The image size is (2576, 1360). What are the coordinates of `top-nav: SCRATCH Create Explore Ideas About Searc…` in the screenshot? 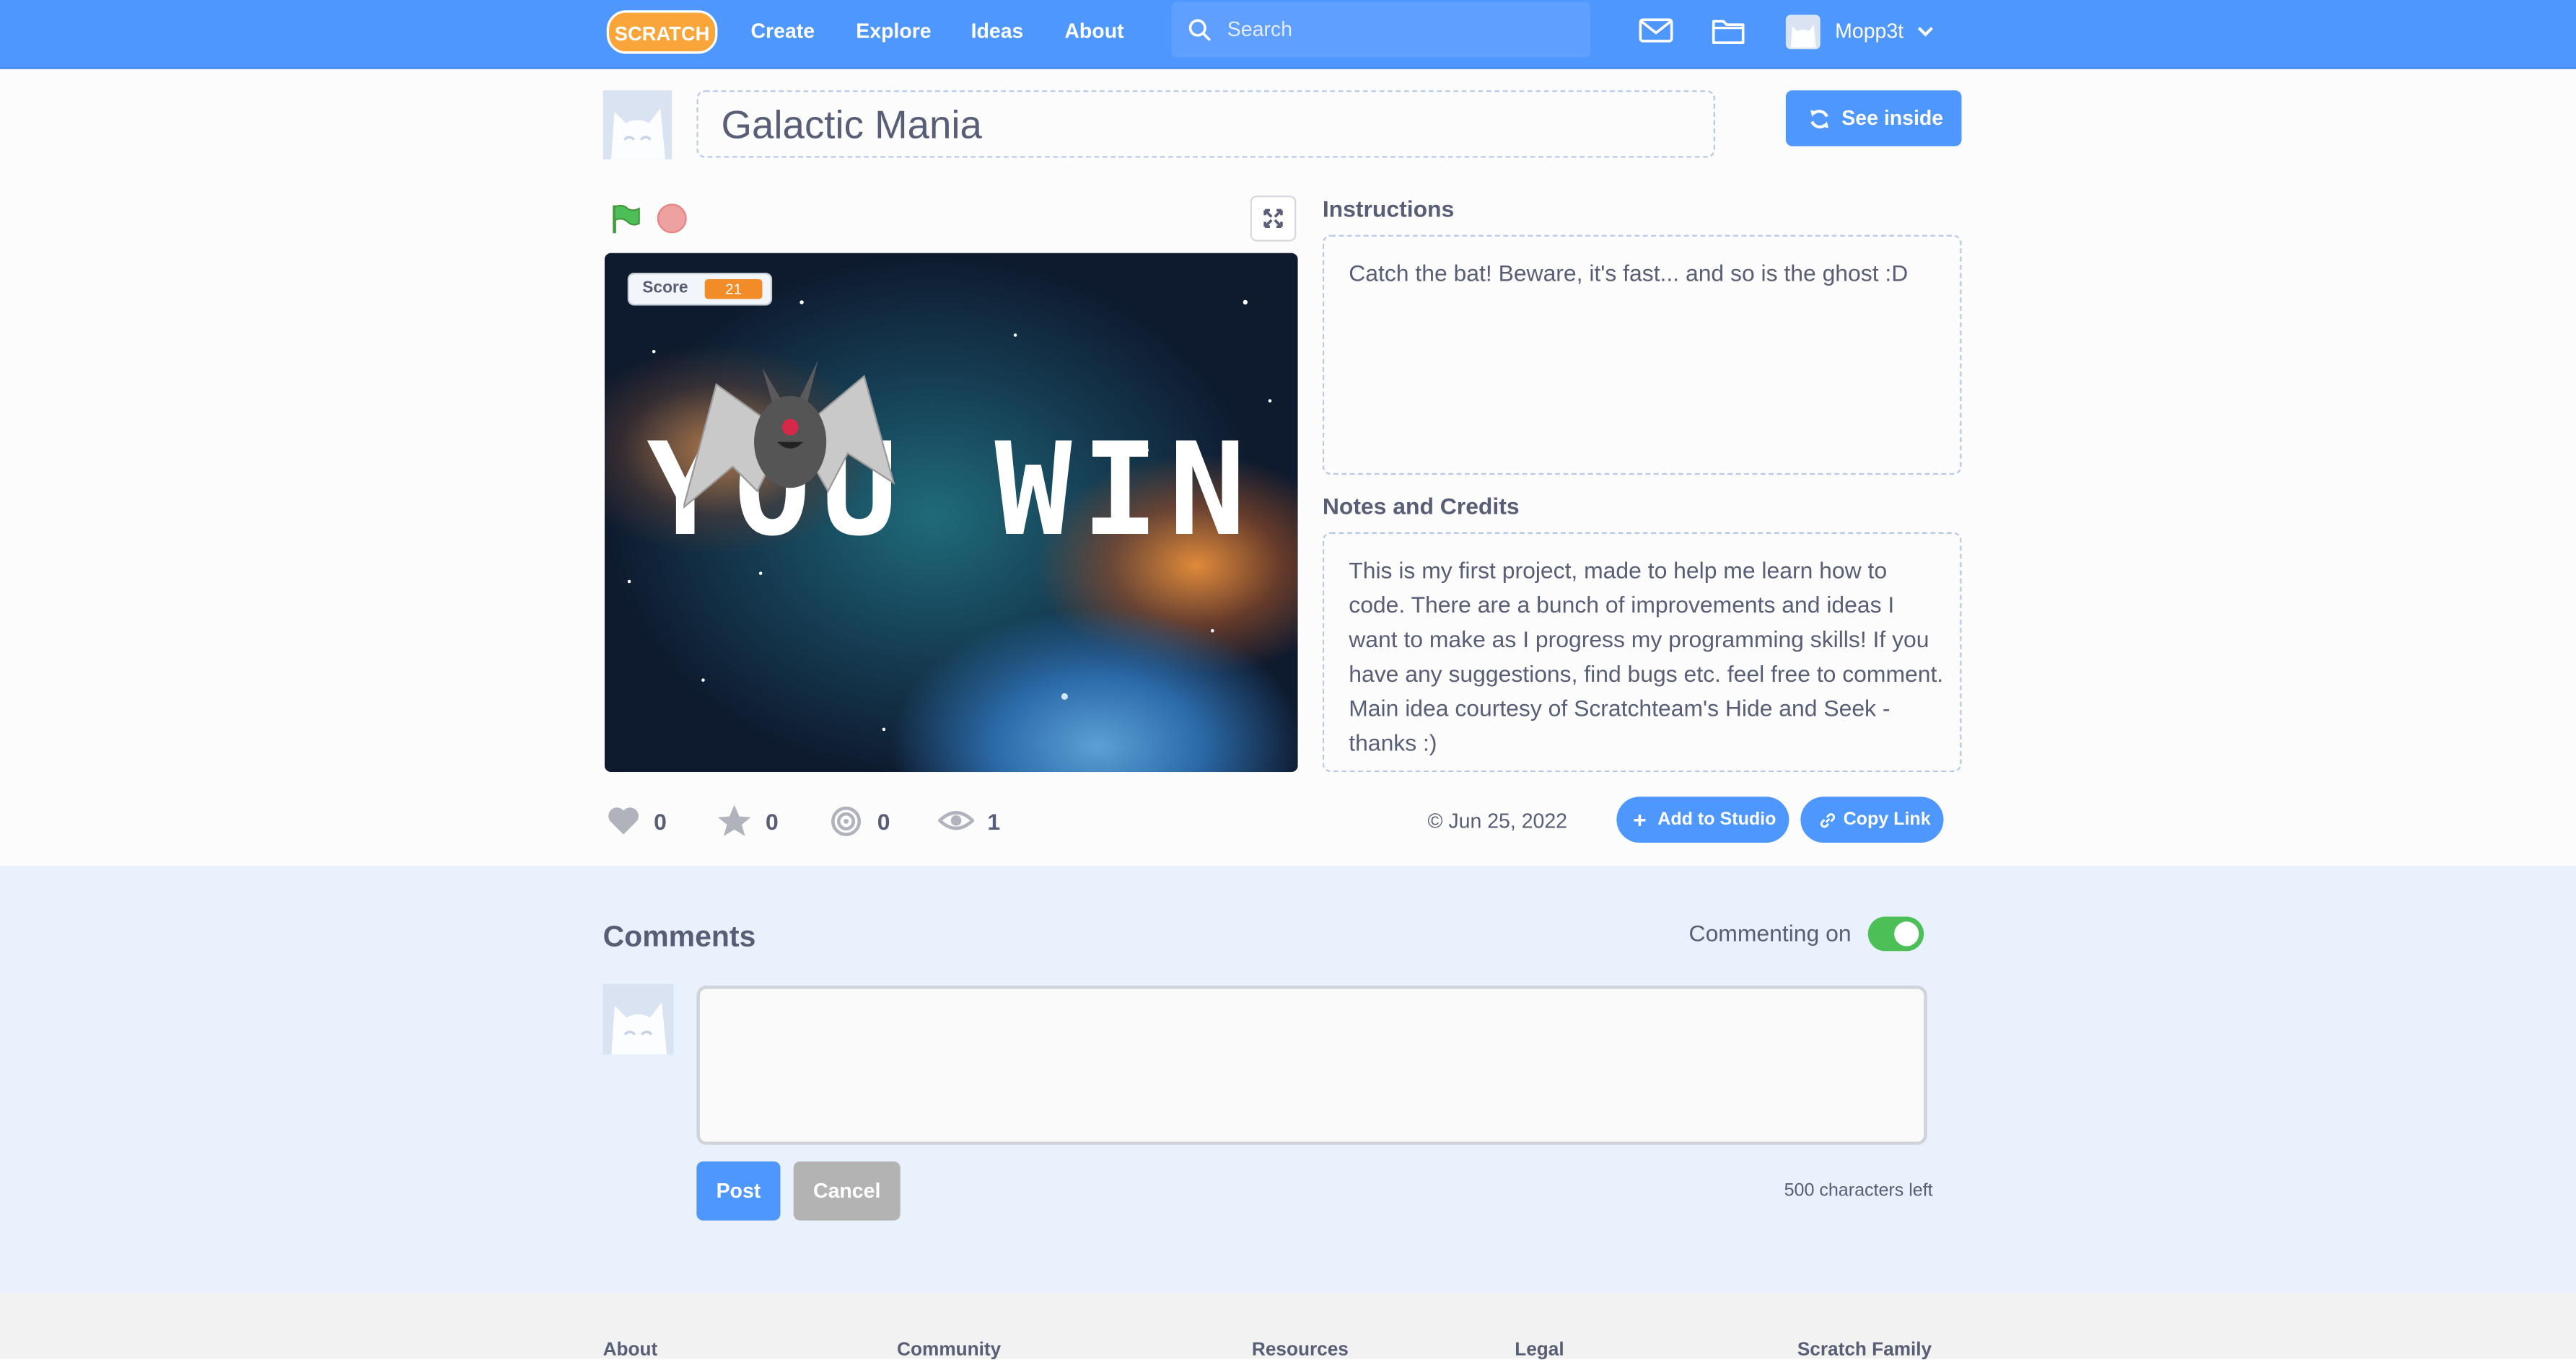 It's located at (1288, 34).